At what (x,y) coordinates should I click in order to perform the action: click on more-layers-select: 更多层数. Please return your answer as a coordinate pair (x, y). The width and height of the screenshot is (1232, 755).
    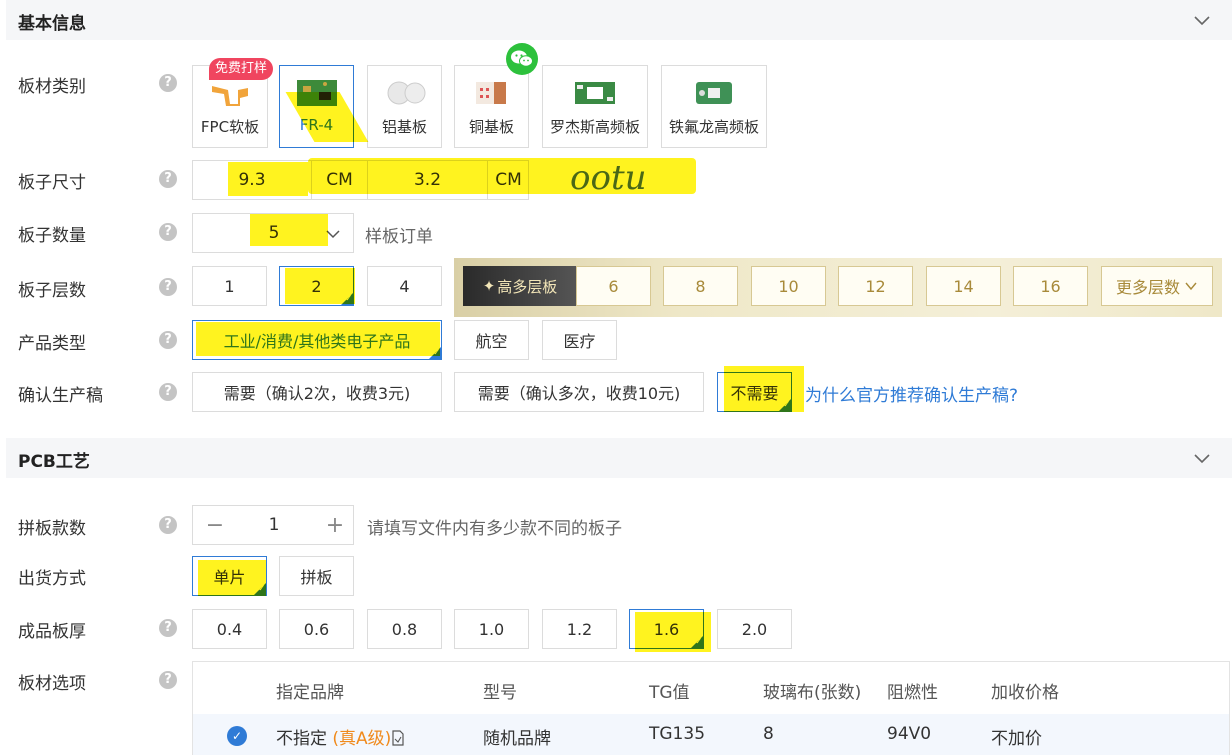
    Looking at the image, I should click on (1157, 286).